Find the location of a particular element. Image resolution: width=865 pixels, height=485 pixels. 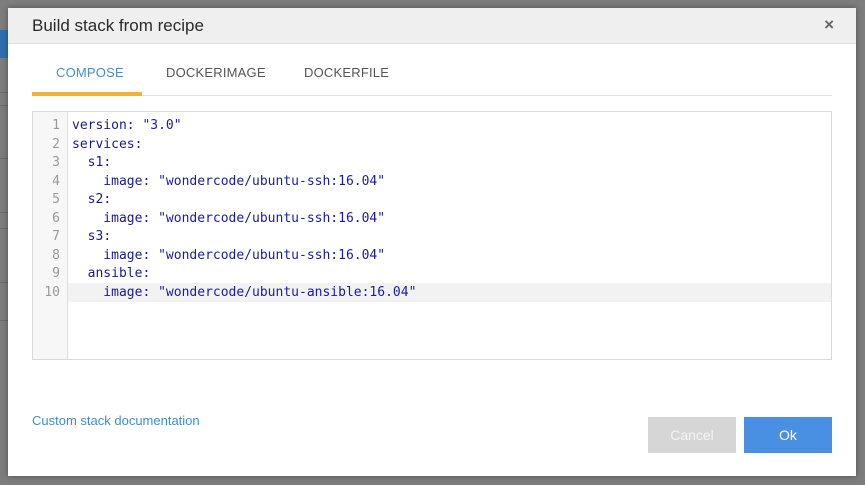

code-line: services: is located at coordinates (107, 145).